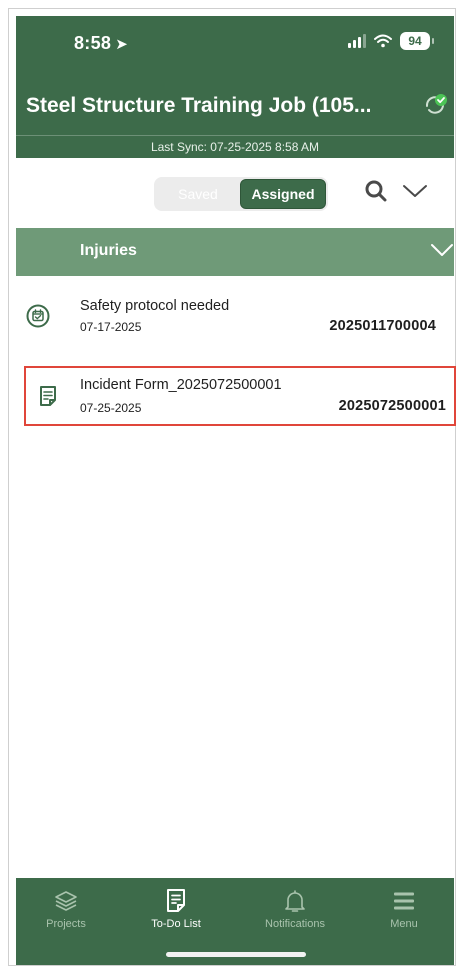 The width and height of the screenshot is (464, 975). I want to click on cellular-signal-icon, so click(357, 41).